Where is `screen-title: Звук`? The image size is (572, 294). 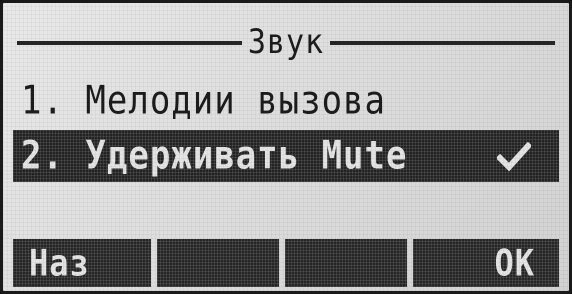 screen-title: Звук is located at coordinates (286, 42).